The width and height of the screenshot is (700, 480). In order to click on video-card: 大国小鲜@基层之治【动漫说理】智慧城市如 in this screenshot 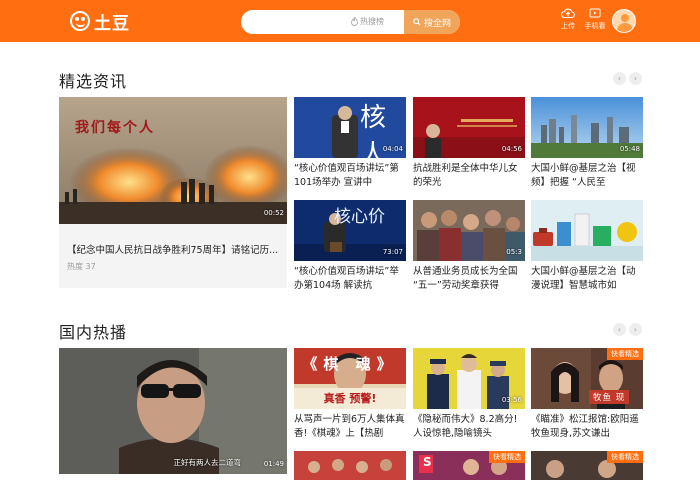, I will do `click(587, 247)`.